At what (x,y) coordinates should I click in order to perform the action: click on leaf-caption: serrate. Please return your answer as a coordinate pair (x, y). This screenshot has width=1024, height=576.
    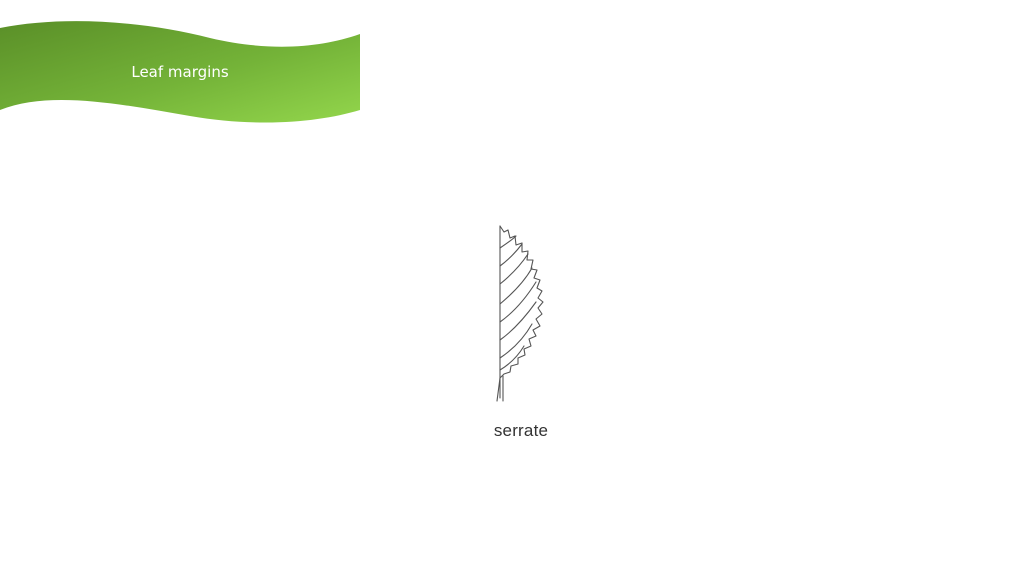
    Looking at the image, I should click on (521, 430).